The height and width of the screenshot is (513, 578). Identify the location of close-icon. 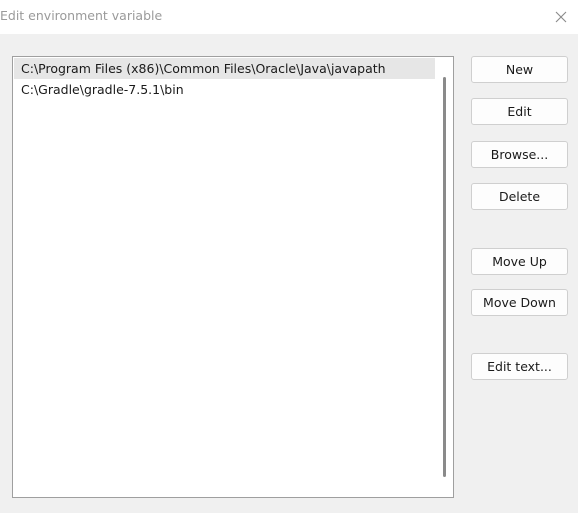
(561, 17).